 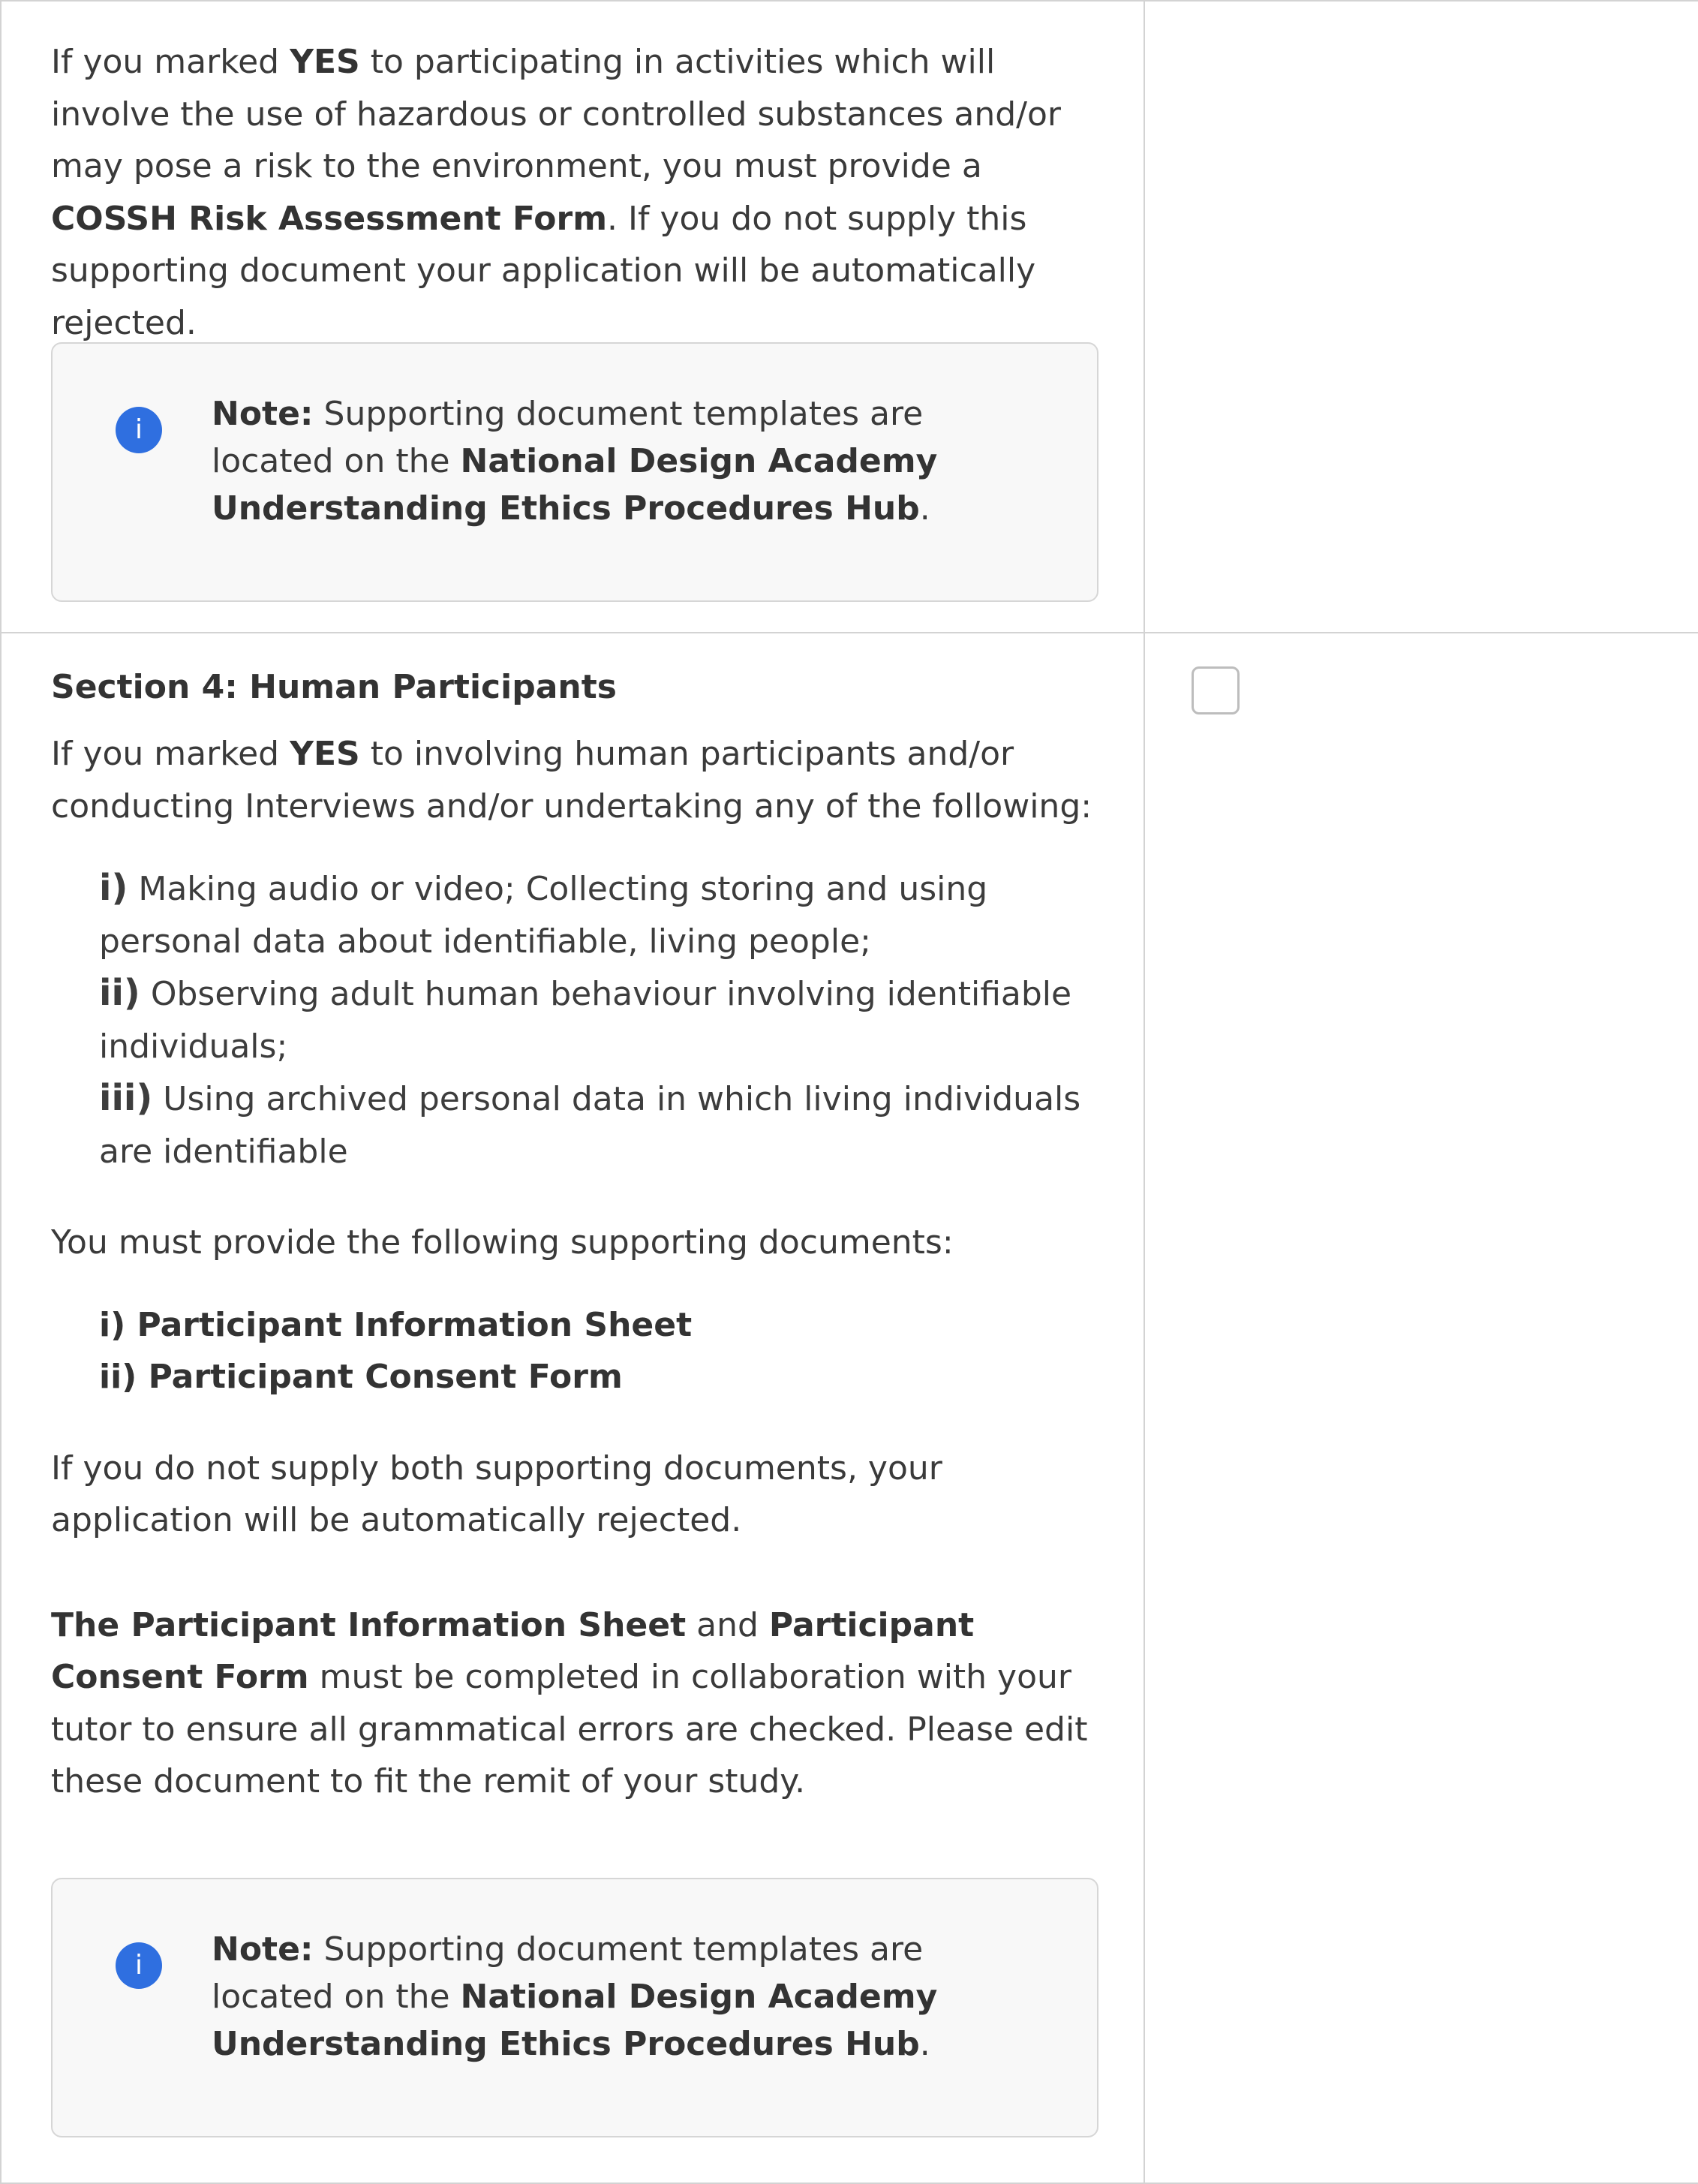 I want to click on list-item: i) Participant Information Sheet, so click(x=396, y=1324).